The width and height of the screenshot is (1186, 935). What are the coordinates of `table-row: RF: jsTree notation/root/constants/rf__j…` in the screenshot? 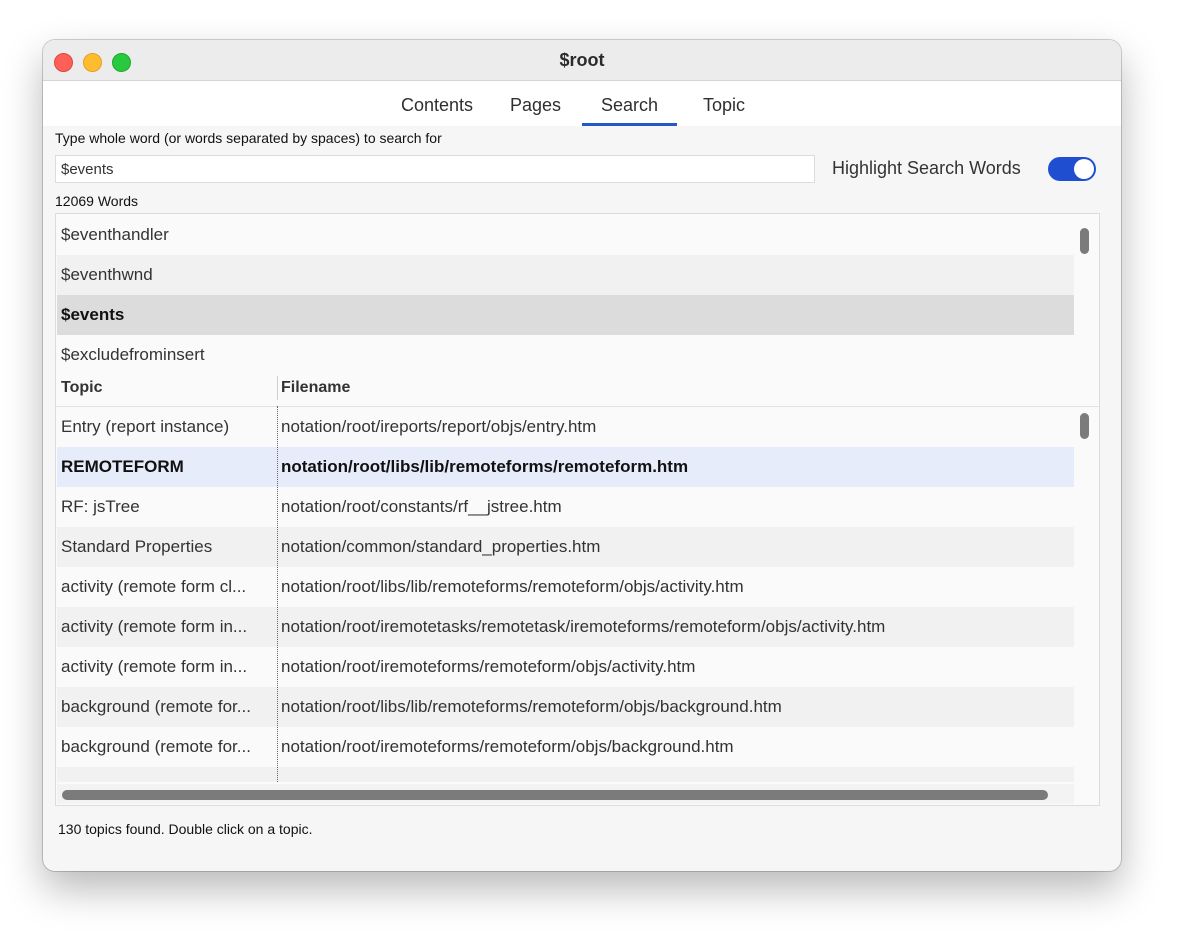 It's located at (565, 507).